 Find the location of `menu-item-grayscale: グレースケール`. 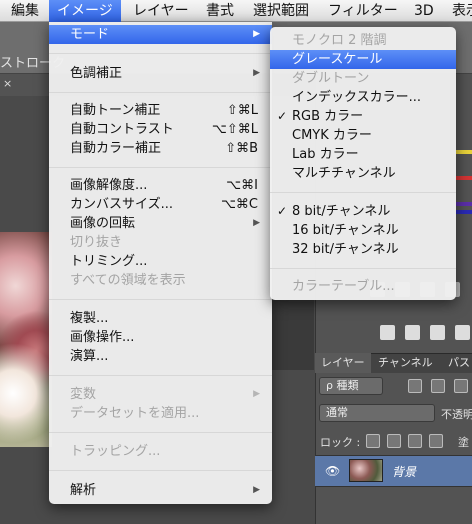

menu-item-grayscale: グレースケール is located at coordinates (363, 59).